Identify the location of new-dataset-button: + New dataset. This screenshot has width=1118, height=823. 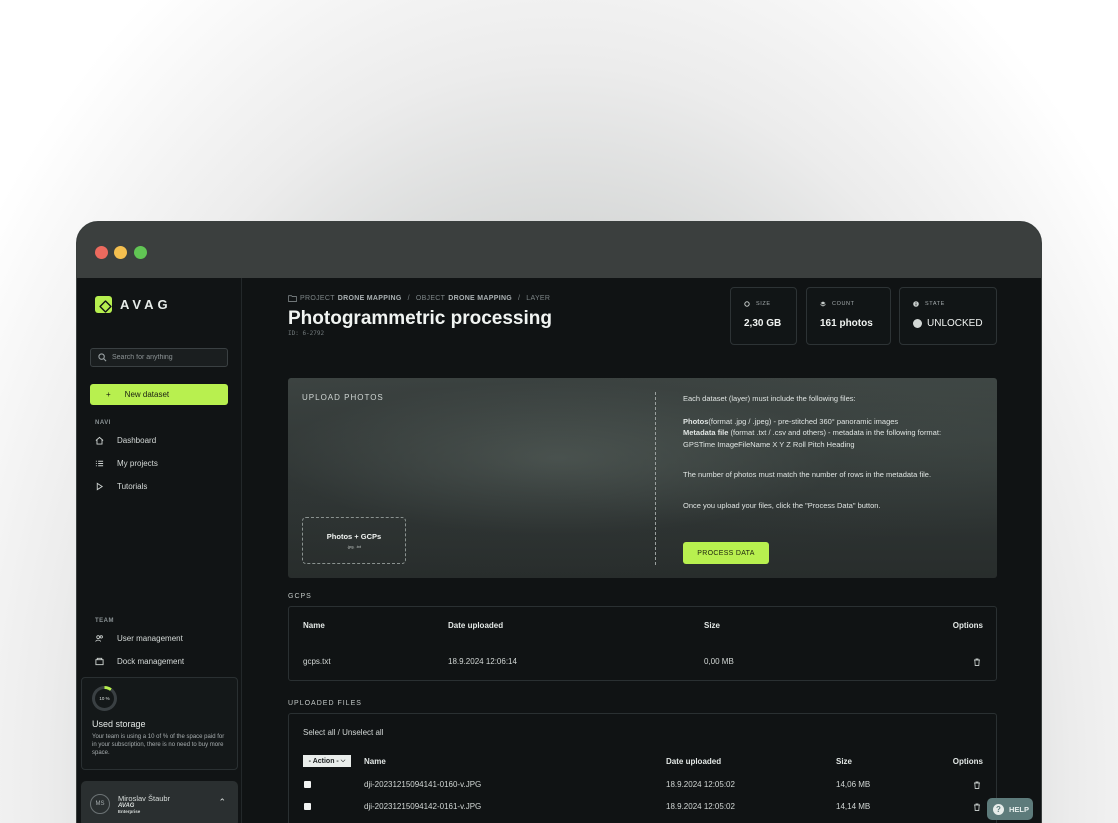
(159, 394).